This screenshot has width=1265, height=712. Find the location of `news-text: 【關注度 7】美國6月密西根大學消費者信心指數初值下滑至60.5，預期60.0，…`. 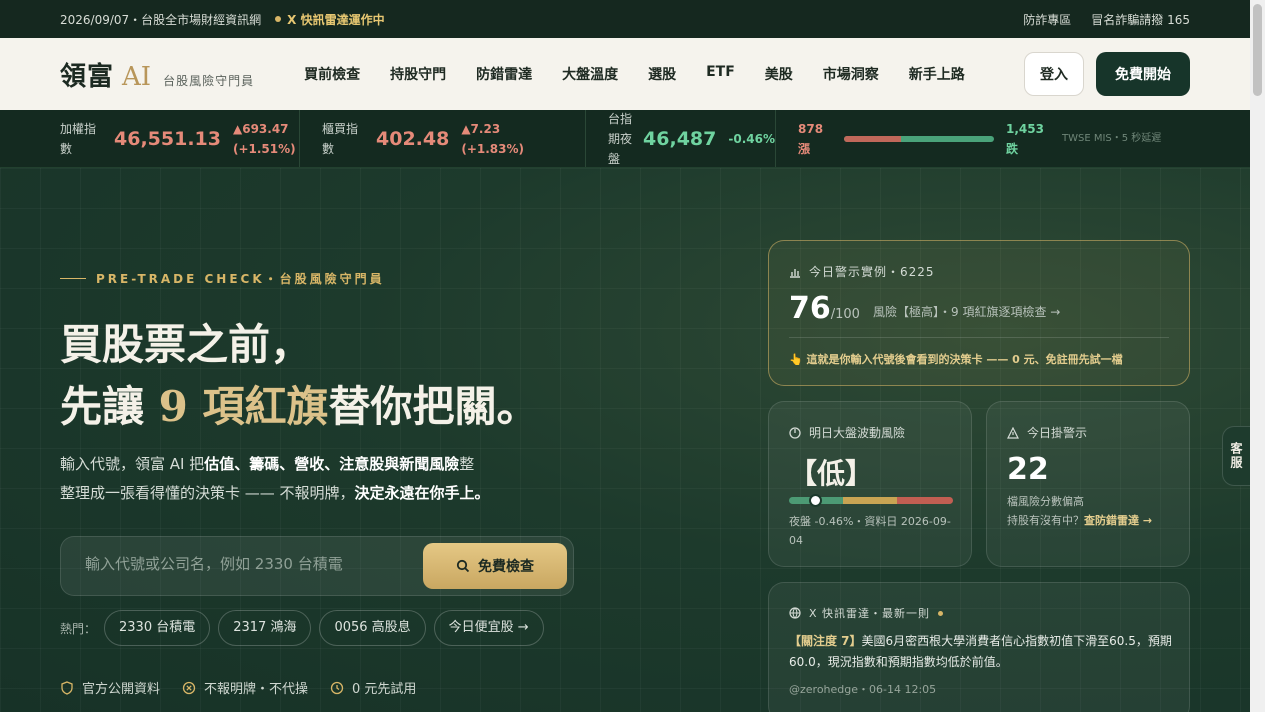

news-text: 【關注度 7】美國6月密西根大學消費者信心指數初值下滑至60.5，預期60.0，… is located at coordinates (980, 651).